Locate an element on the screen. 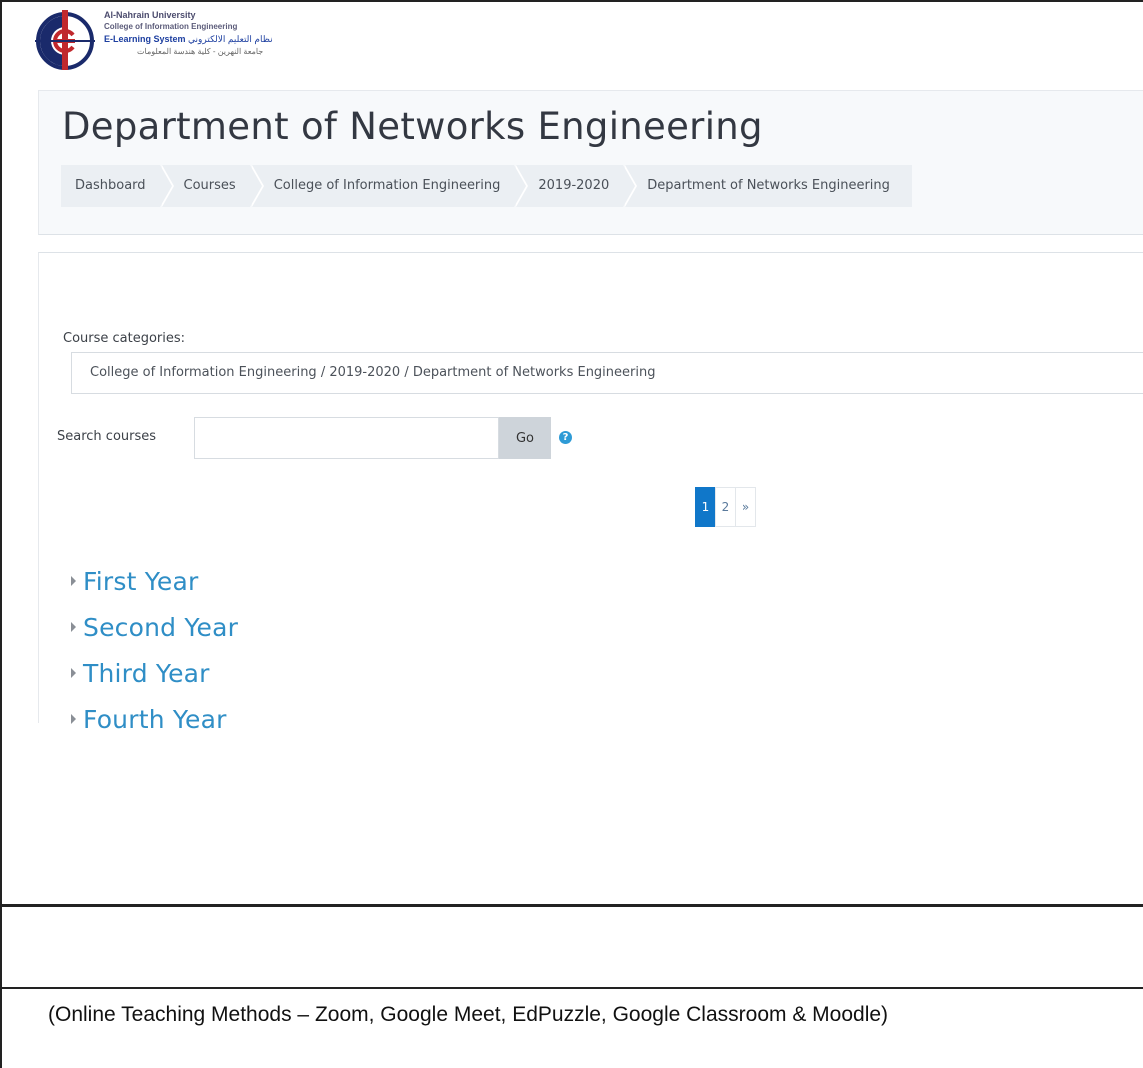  logo-arabic-subtitle: جامعة النهرين - كلية هندسة المعلومات is located at coordinates (200, 51).